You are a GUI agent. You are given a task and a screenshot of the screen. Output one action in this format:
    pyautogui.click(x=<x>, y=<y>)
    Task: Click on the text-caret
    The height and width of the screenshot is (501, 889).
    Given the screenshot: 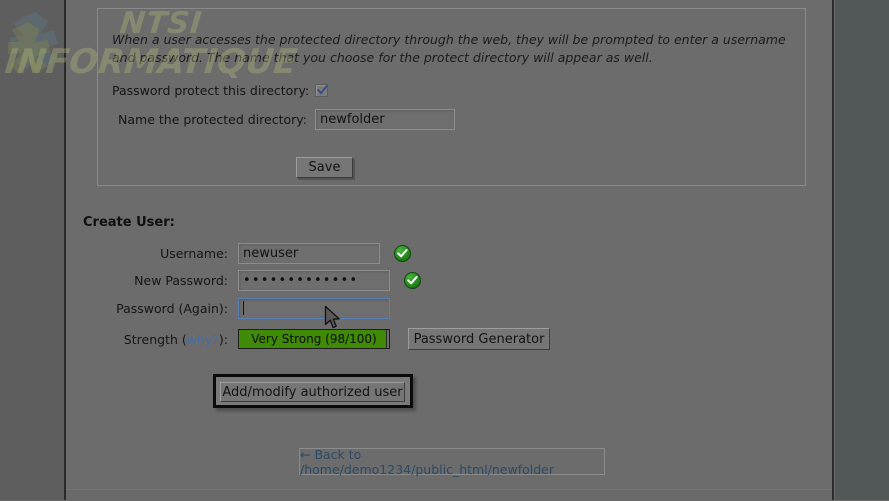 What is the action you would take?
    pyautogui.click(x=243, y=308)
    